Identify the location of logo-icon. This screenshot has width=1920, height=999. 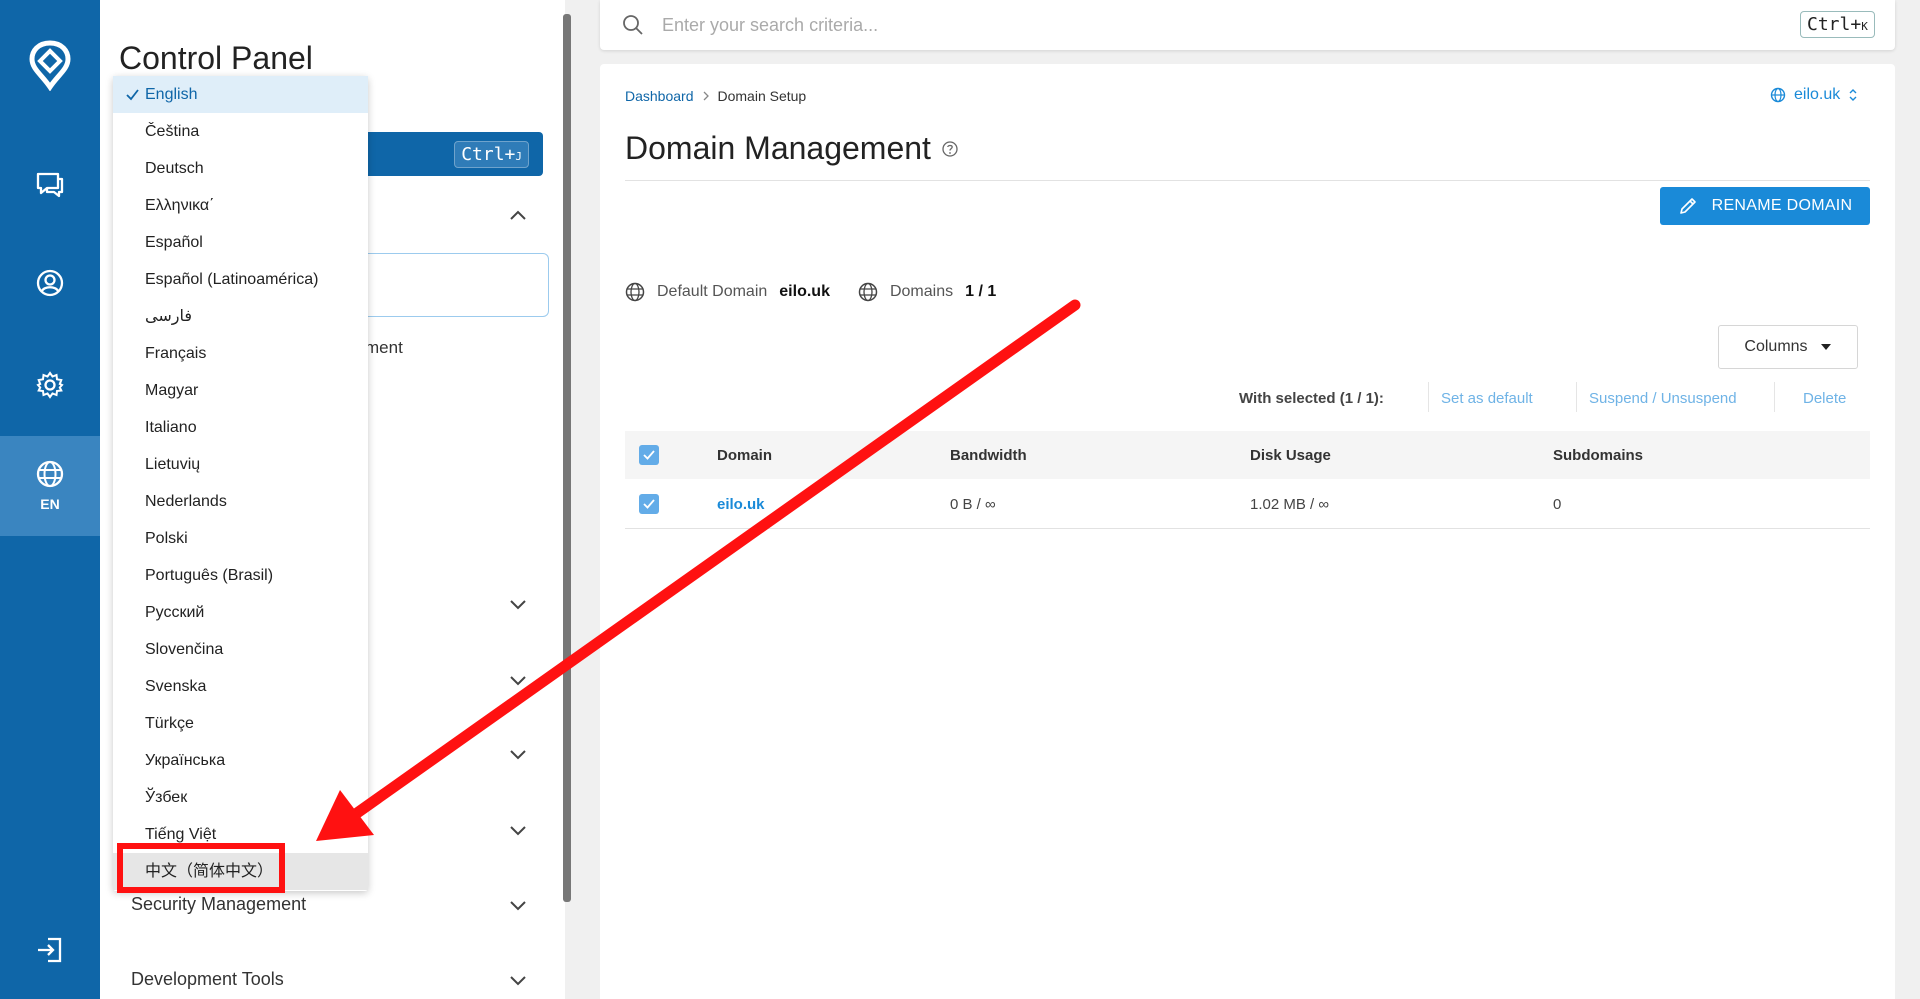
(50, 65).